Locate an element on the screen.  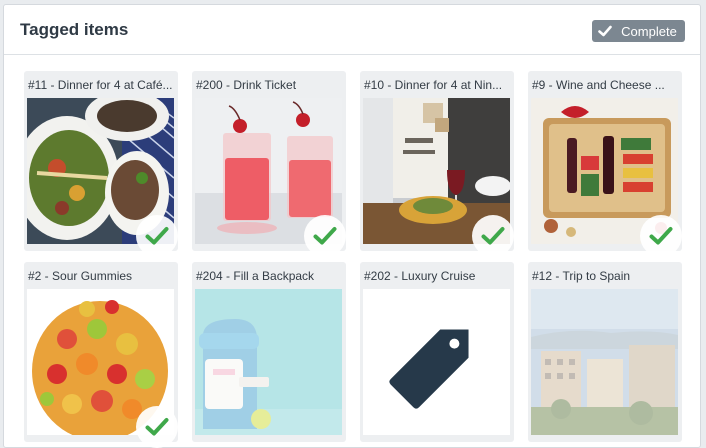
item-card: #204 - Fill a Backpack is located at coordinates (269, 352).